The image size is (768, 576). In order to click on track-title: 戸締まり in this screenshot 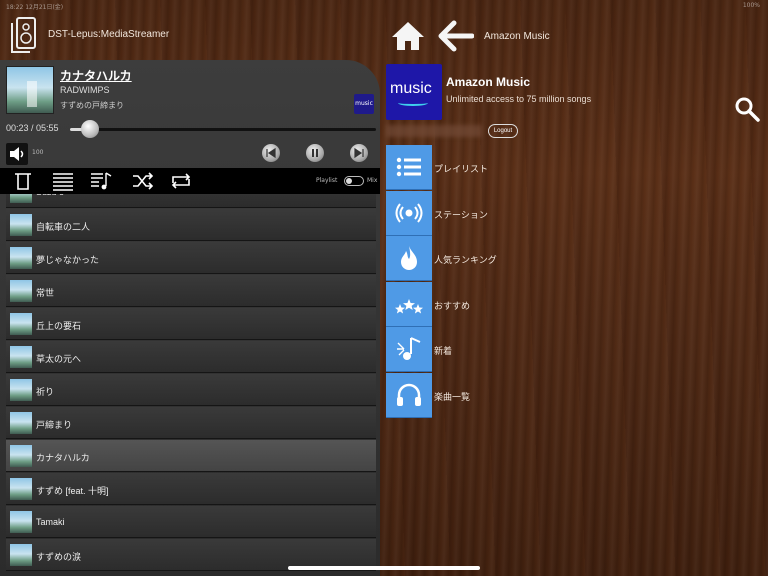, I will do `click(54, 425)`.